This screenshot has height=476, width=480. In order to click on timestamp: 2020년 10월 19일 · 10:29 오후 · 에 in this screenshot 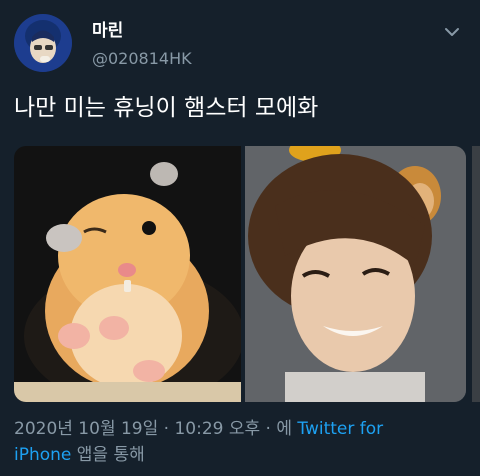, I will do `click(153, 429)`.